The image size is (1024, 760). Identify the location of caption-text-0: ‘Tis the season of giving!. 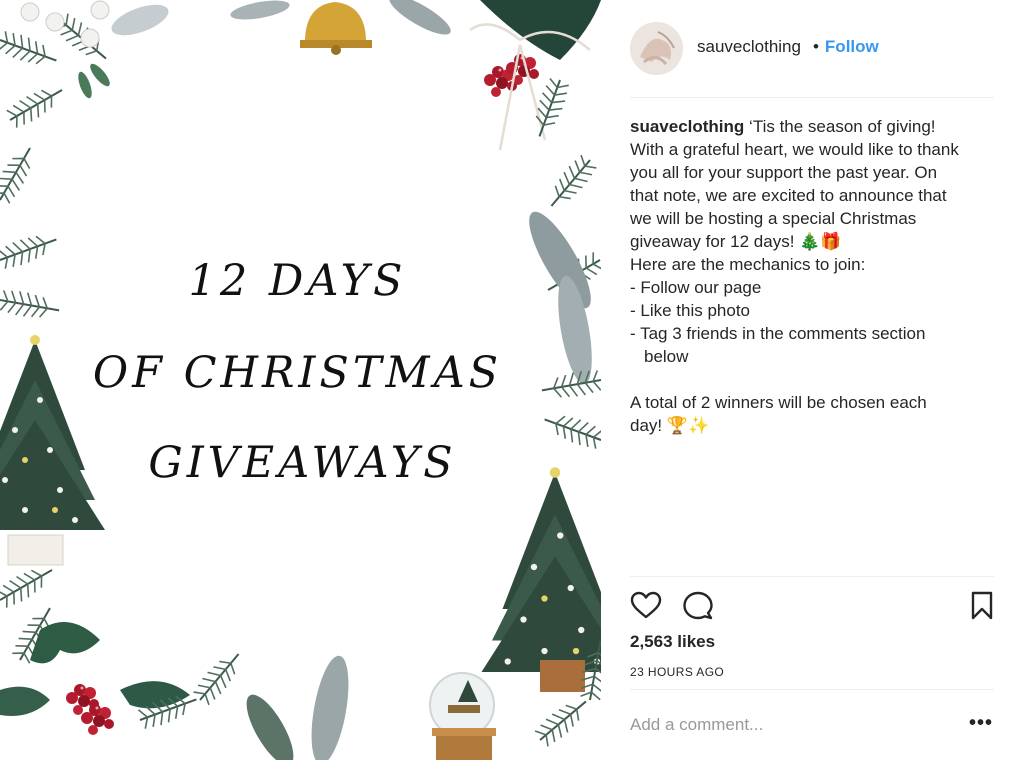
(842, 126).